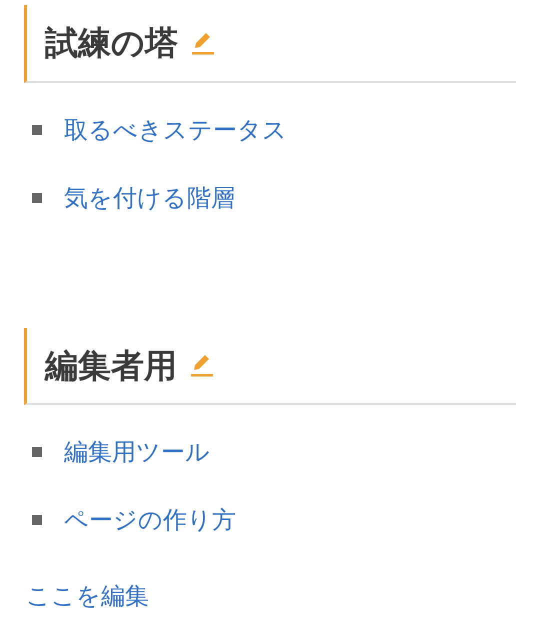 This screenshot has height=628, width=537. Describe the element at coordinates (111, 43) in the screenshot. I see `section-heading: 試練の塔` at that location.